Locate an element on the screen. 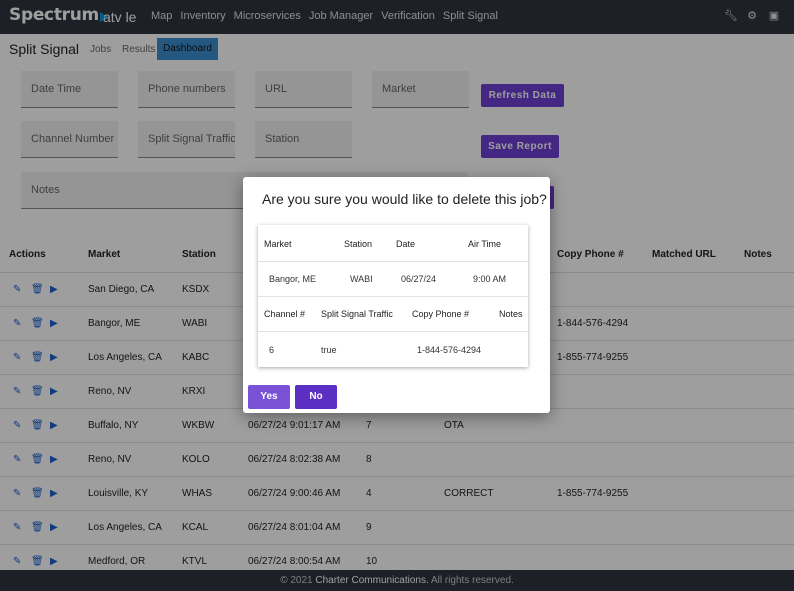 Image resolution: width=794 pixels, height=591 pixels. detail-header-traffic: Split Signal Traffic is located at coordinates (357, 314).